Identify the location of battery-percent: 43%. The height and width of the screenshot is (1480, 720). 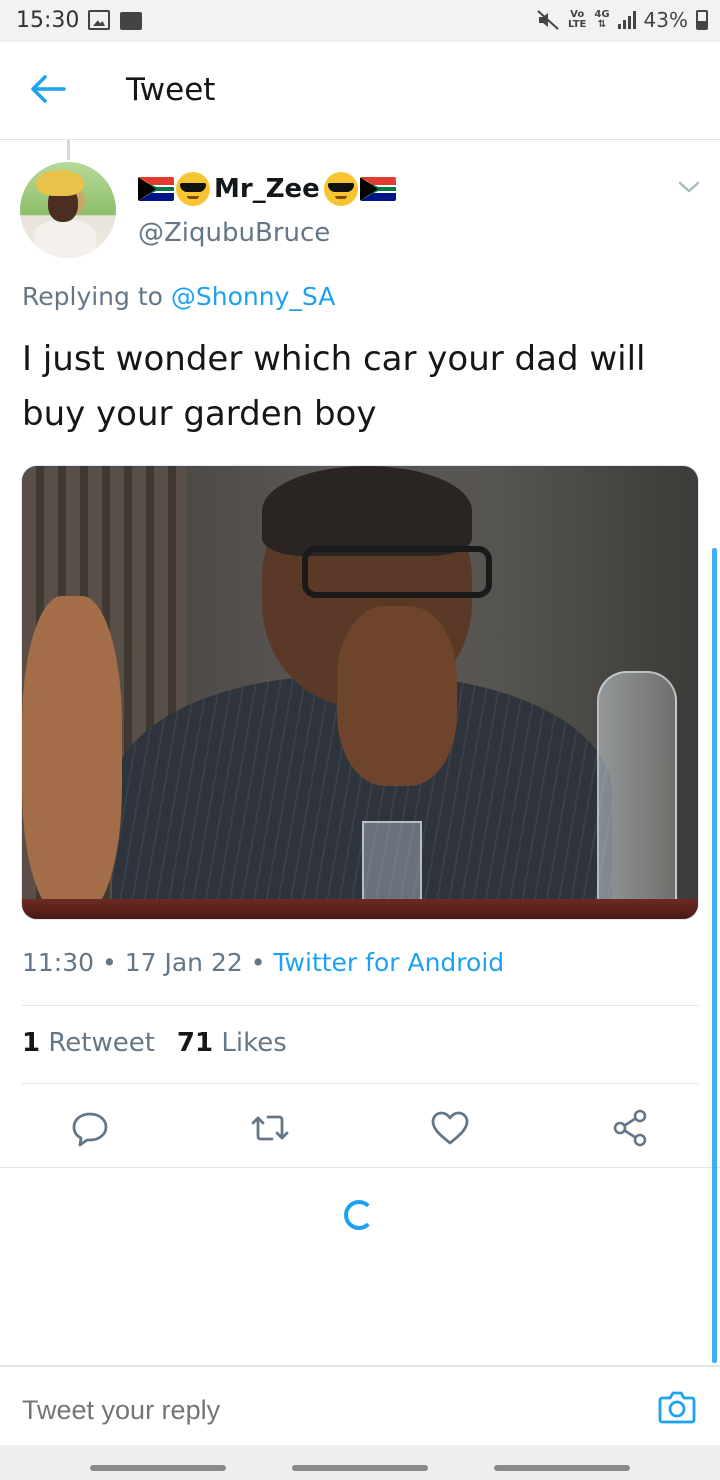
(665, 20).